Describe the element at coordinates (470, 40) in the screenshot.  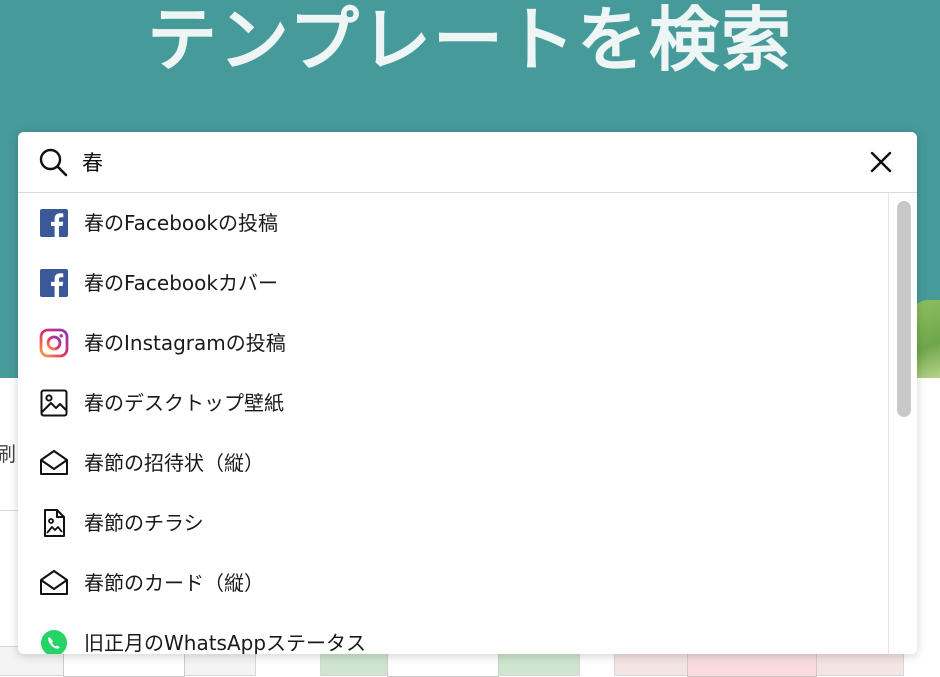
I see `page-title: テンプレートを検索` at that location.